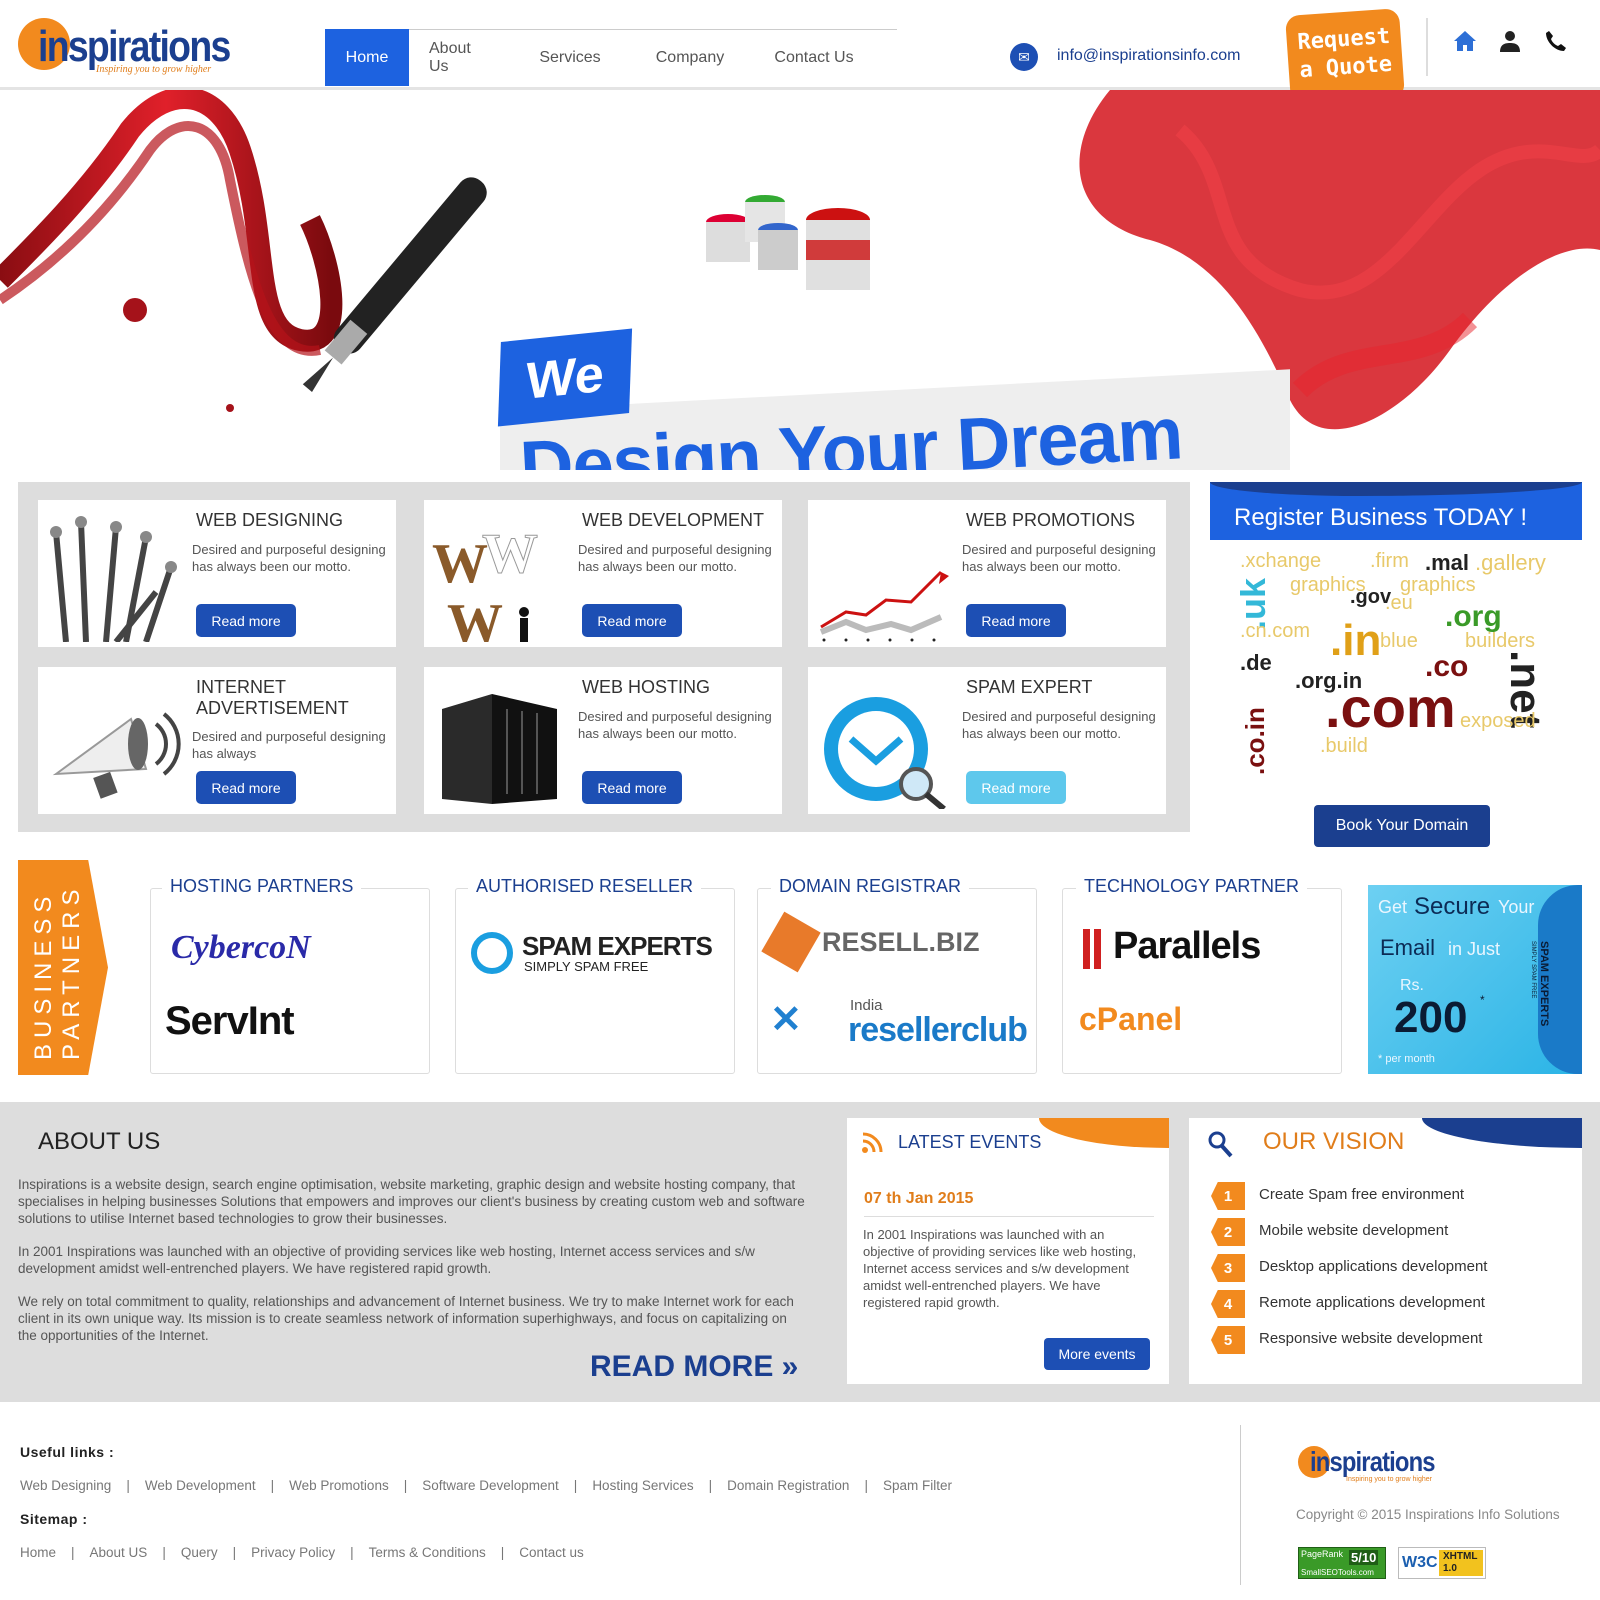 The image size is (1600, 1600). I want to click on vision-number: 2, so click(1228, 1232).